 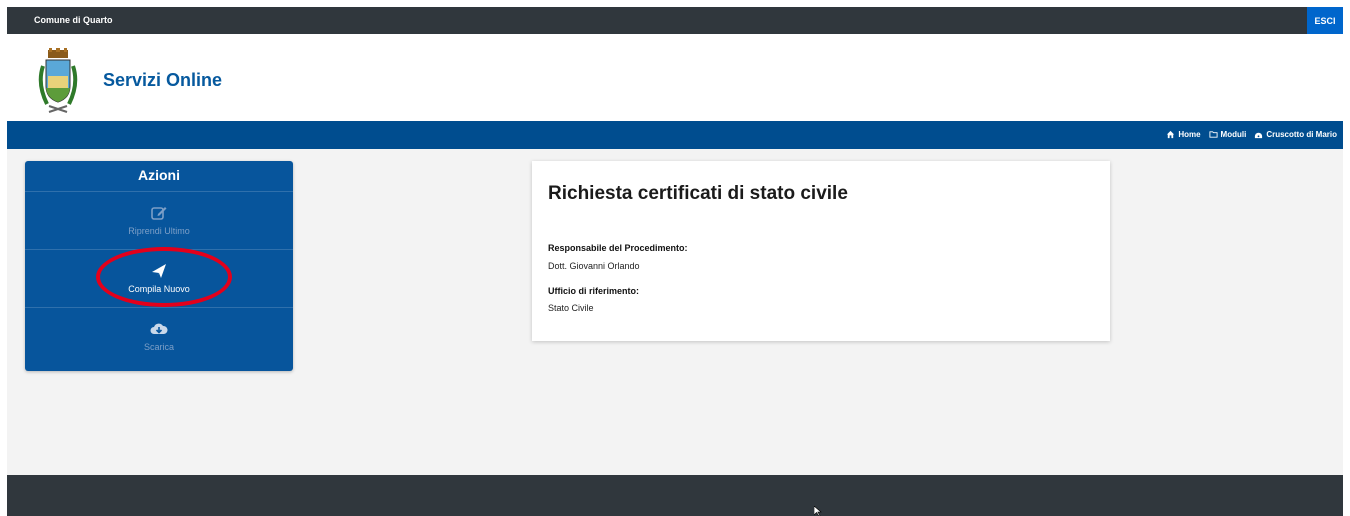 I want to click on page-title: Richiesta certificati di stato civile, so click(x=698, y=193).